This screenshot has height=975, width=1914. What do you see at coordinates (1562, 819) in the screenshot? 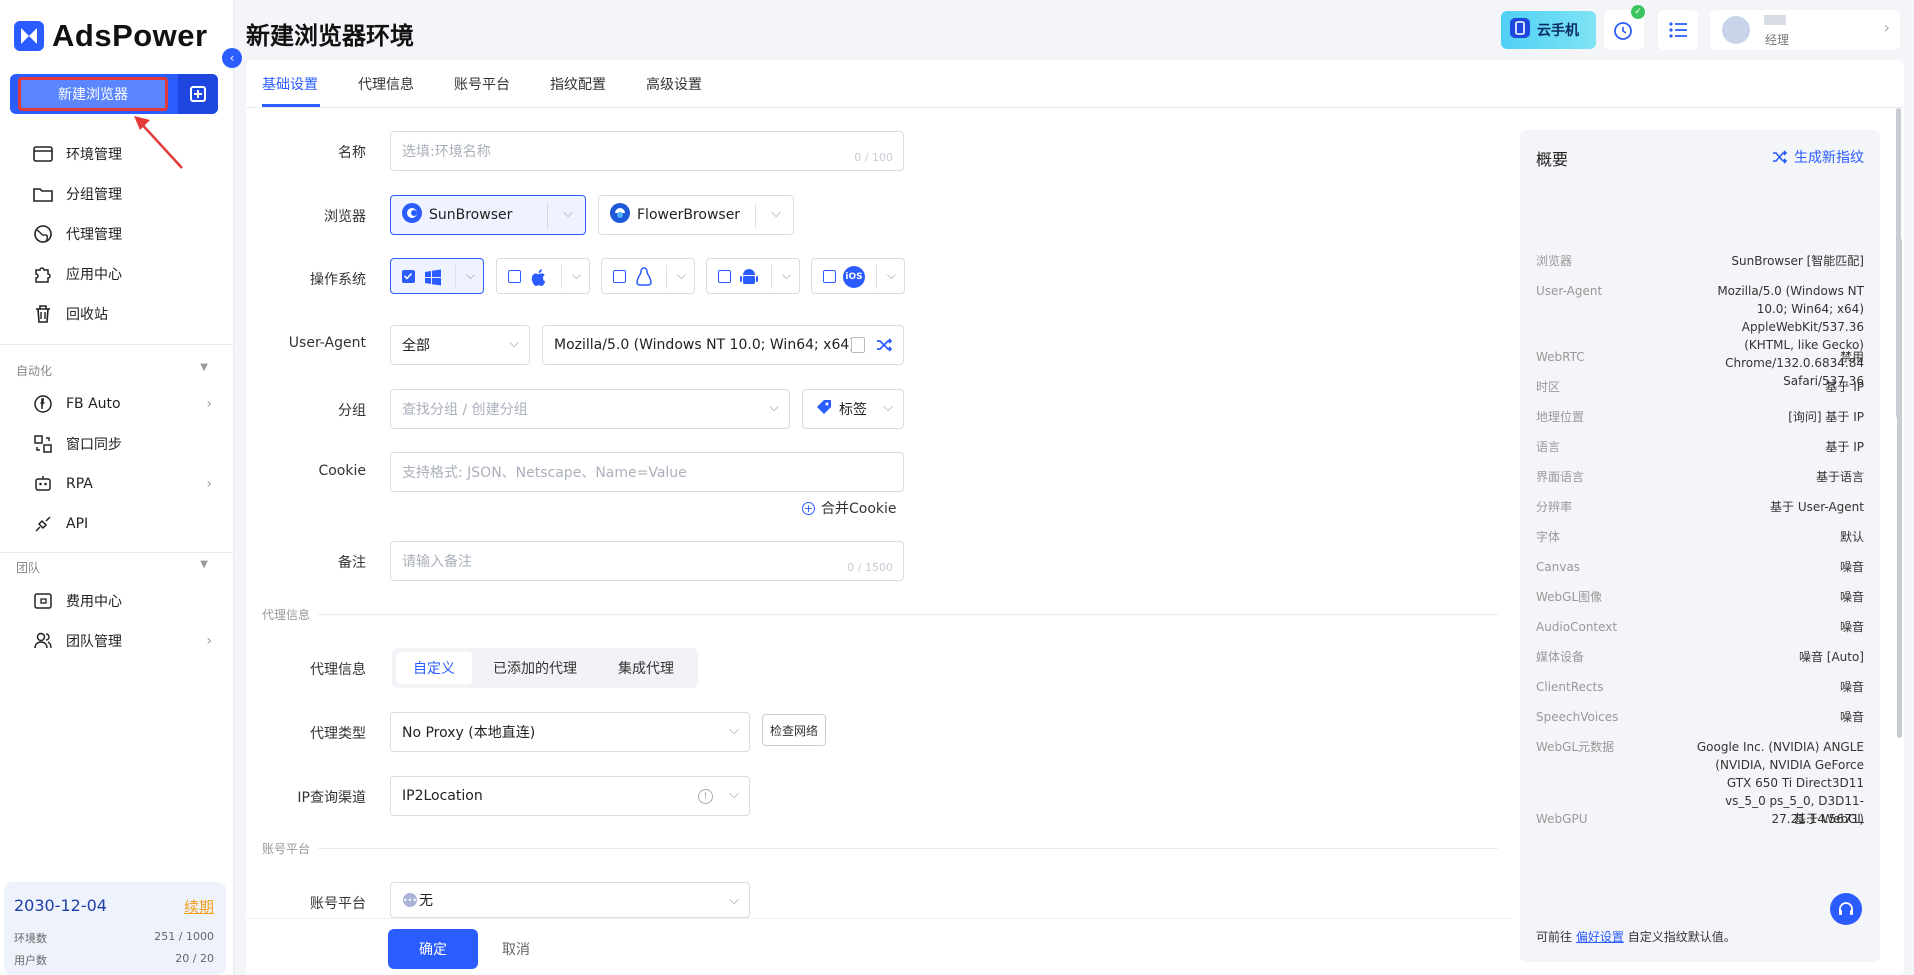
I see `summary-key: WebGPU` at bounding box center [1562, 819].